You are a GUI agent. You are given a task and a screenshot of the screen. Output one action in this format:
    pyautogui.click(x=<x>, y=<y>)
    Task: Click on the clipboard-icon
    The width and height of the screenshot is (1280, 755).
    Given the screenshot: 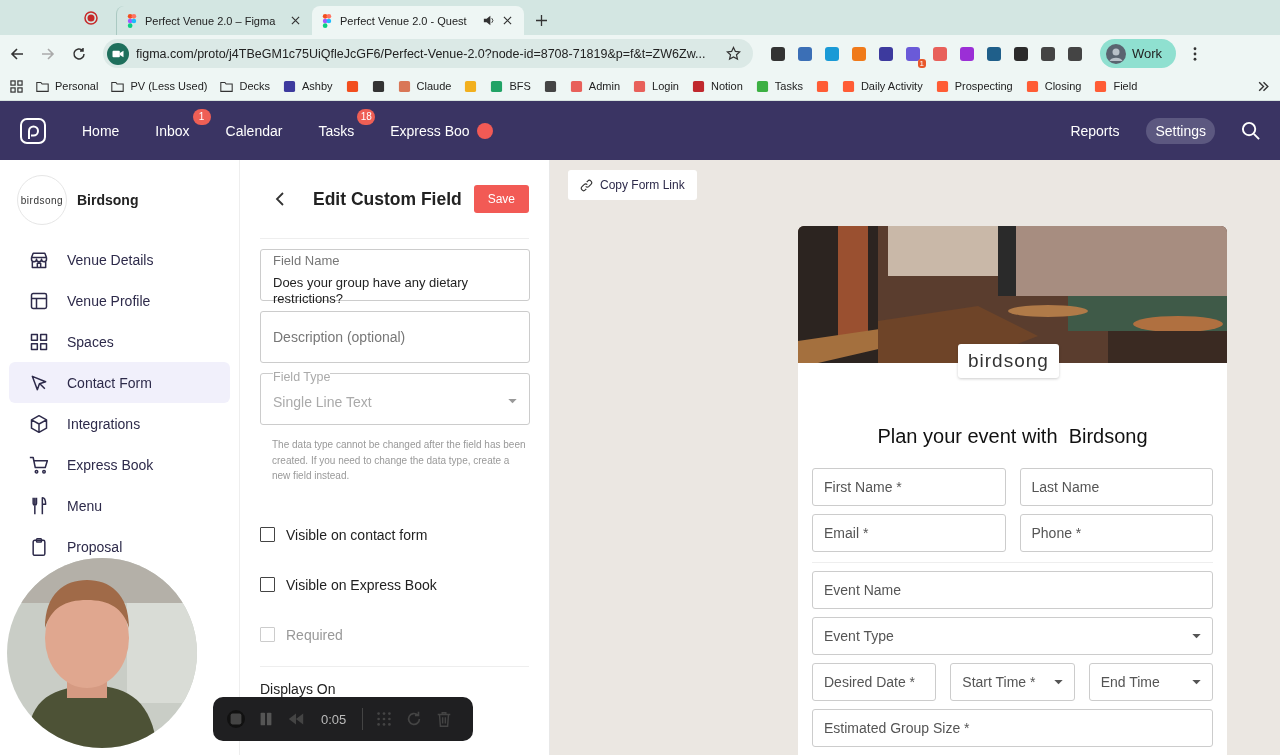 What is the action you would take?
    pyautogui.click(x=39, y=546)
    